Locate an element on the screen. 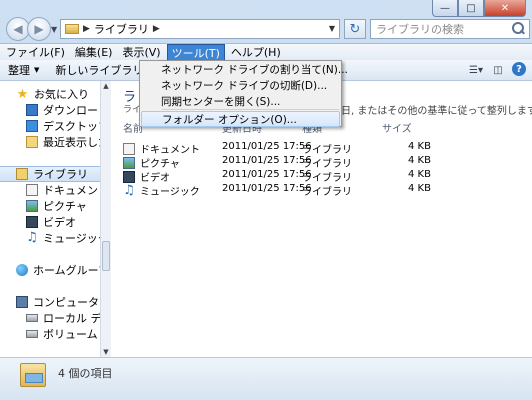 The image size is (532, 400). navigation-pane-scrollbar: ▲ ▼ is located at coordinates (105, 219).